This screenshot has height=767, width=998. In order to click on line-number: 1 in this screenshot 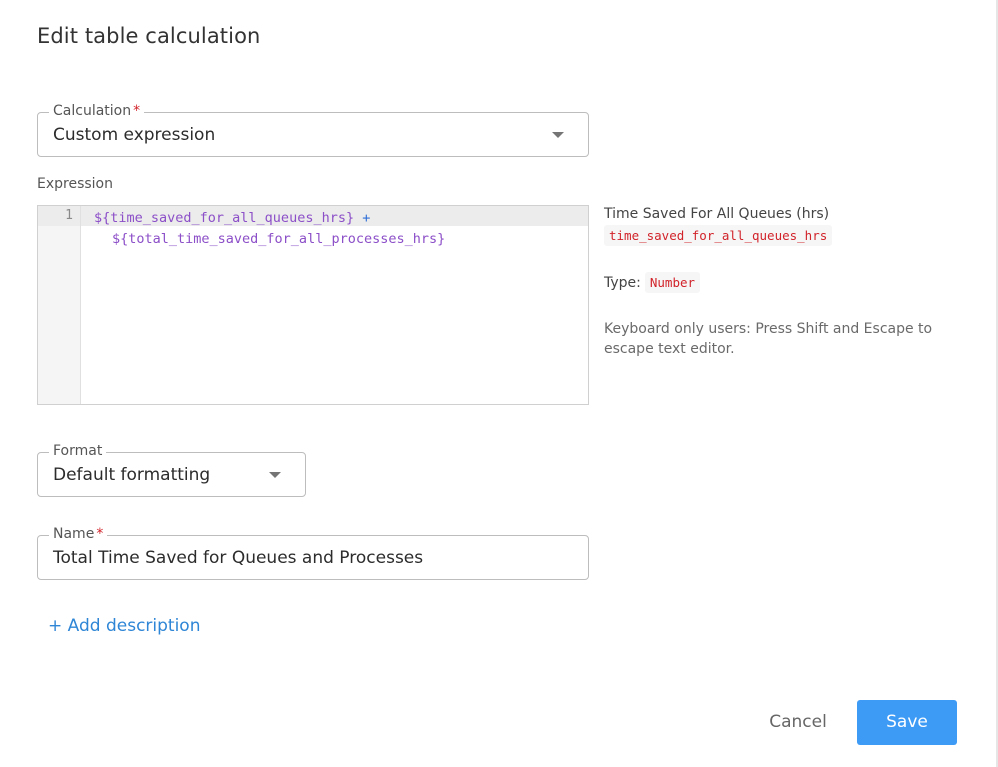, I will do `click(69, 215)`.